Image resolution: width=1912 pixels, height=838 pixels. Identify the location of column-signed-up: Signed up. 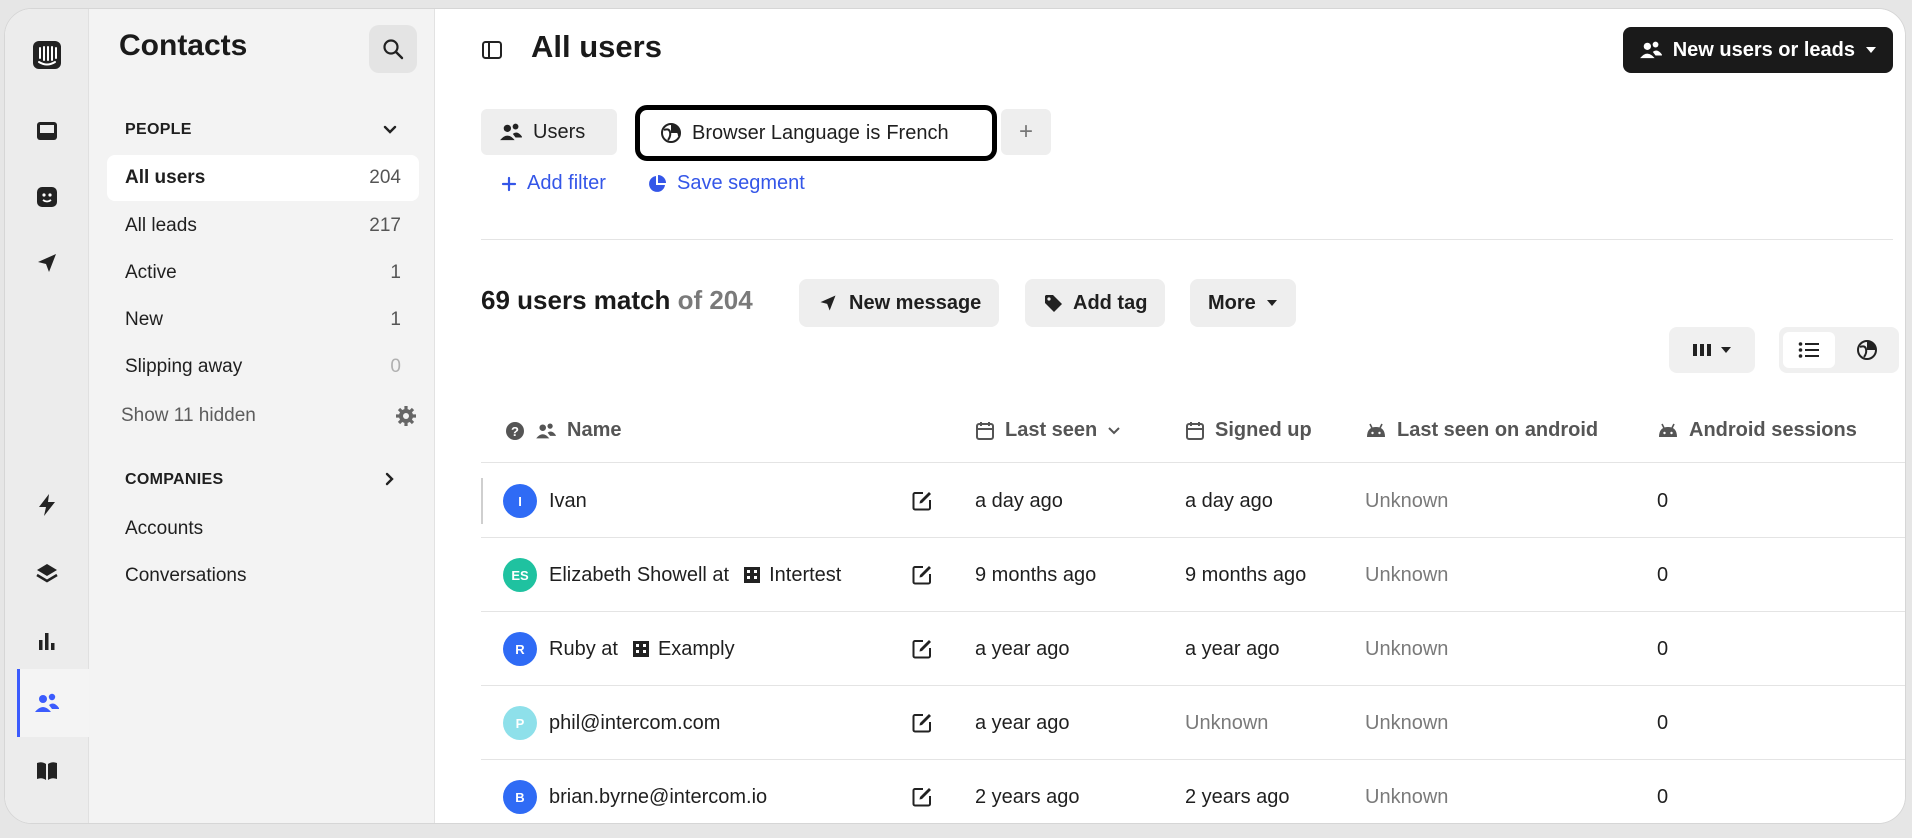
(1248, 430).